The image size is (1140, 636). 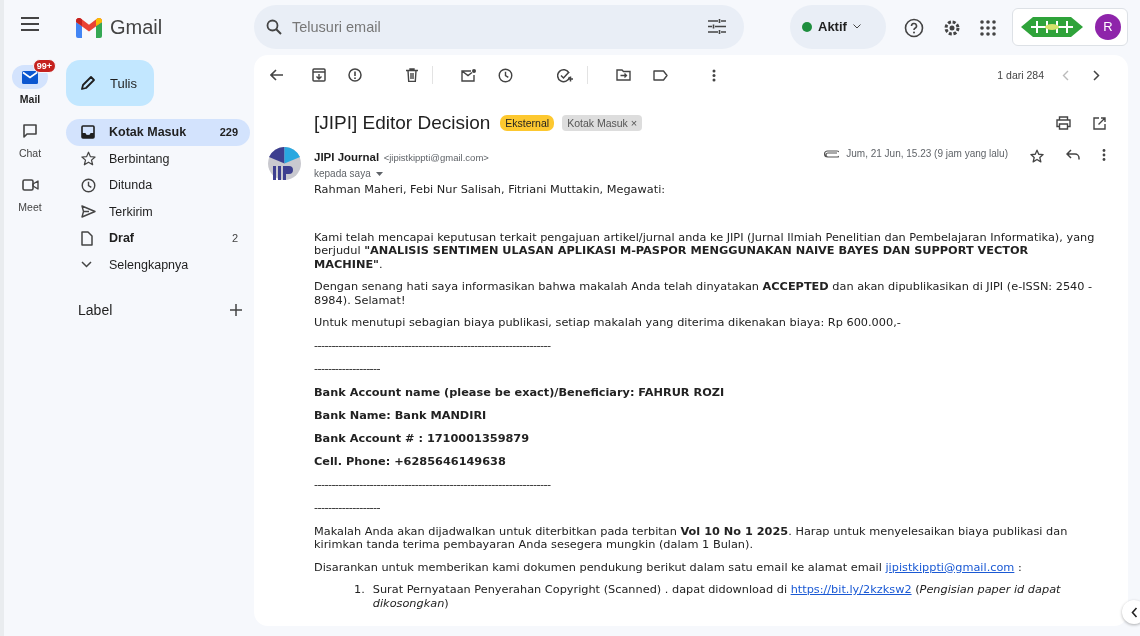 What do you see at coordinates (717, 26) in the screenshot?
I see `filter-icon` at bounding box center [717, 26].